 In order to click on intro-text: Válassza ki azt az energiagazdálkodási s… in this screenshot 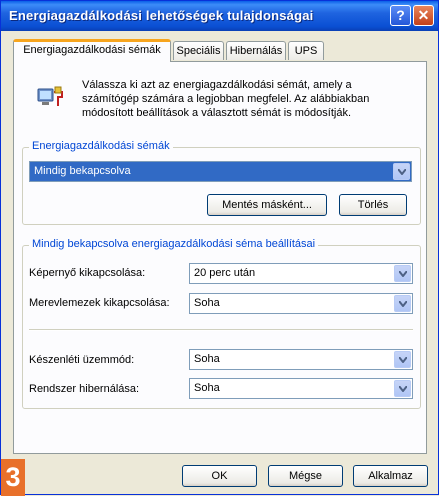, I will do `click(226, 99)`.